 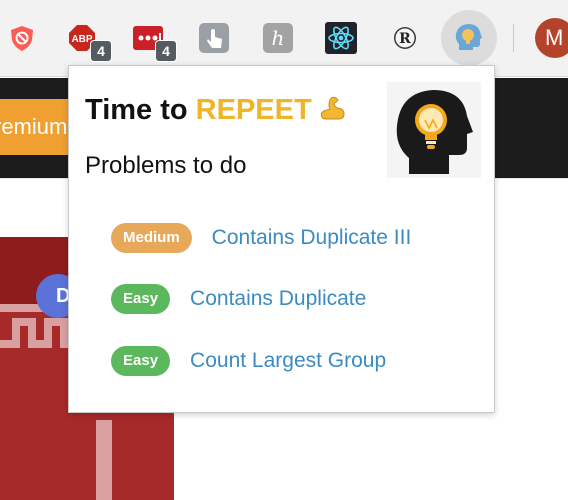 I want to click on adblock-count-badge: 4, so click(x=101, y=51).